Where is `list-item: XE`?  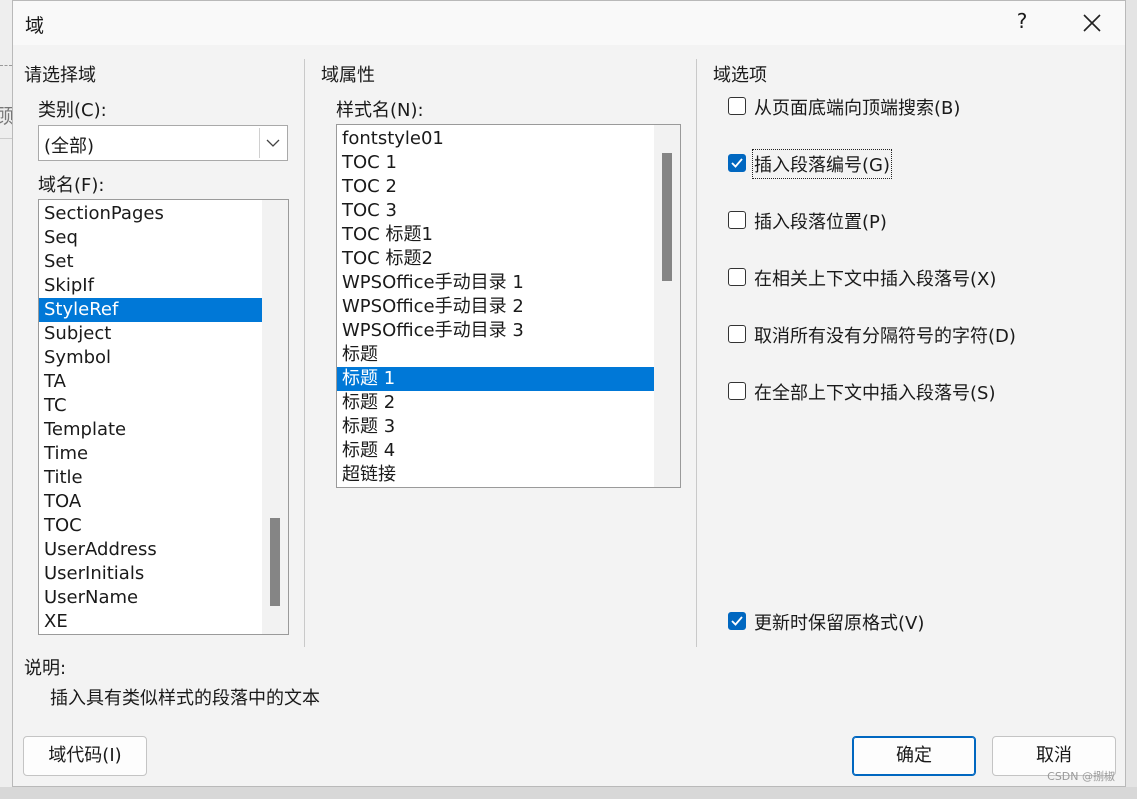 list-item: XE is located at coordinates (163, 622).